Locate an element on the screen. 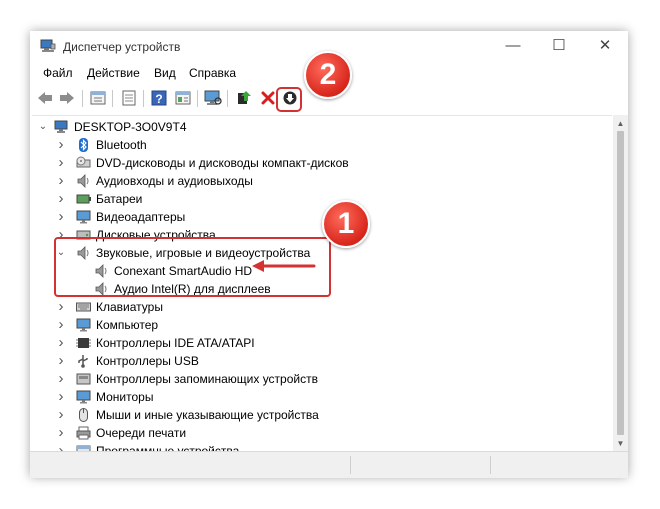 The width and height of the screenshot is (660, 509). battery-icon is located at coordinates (83, 199).